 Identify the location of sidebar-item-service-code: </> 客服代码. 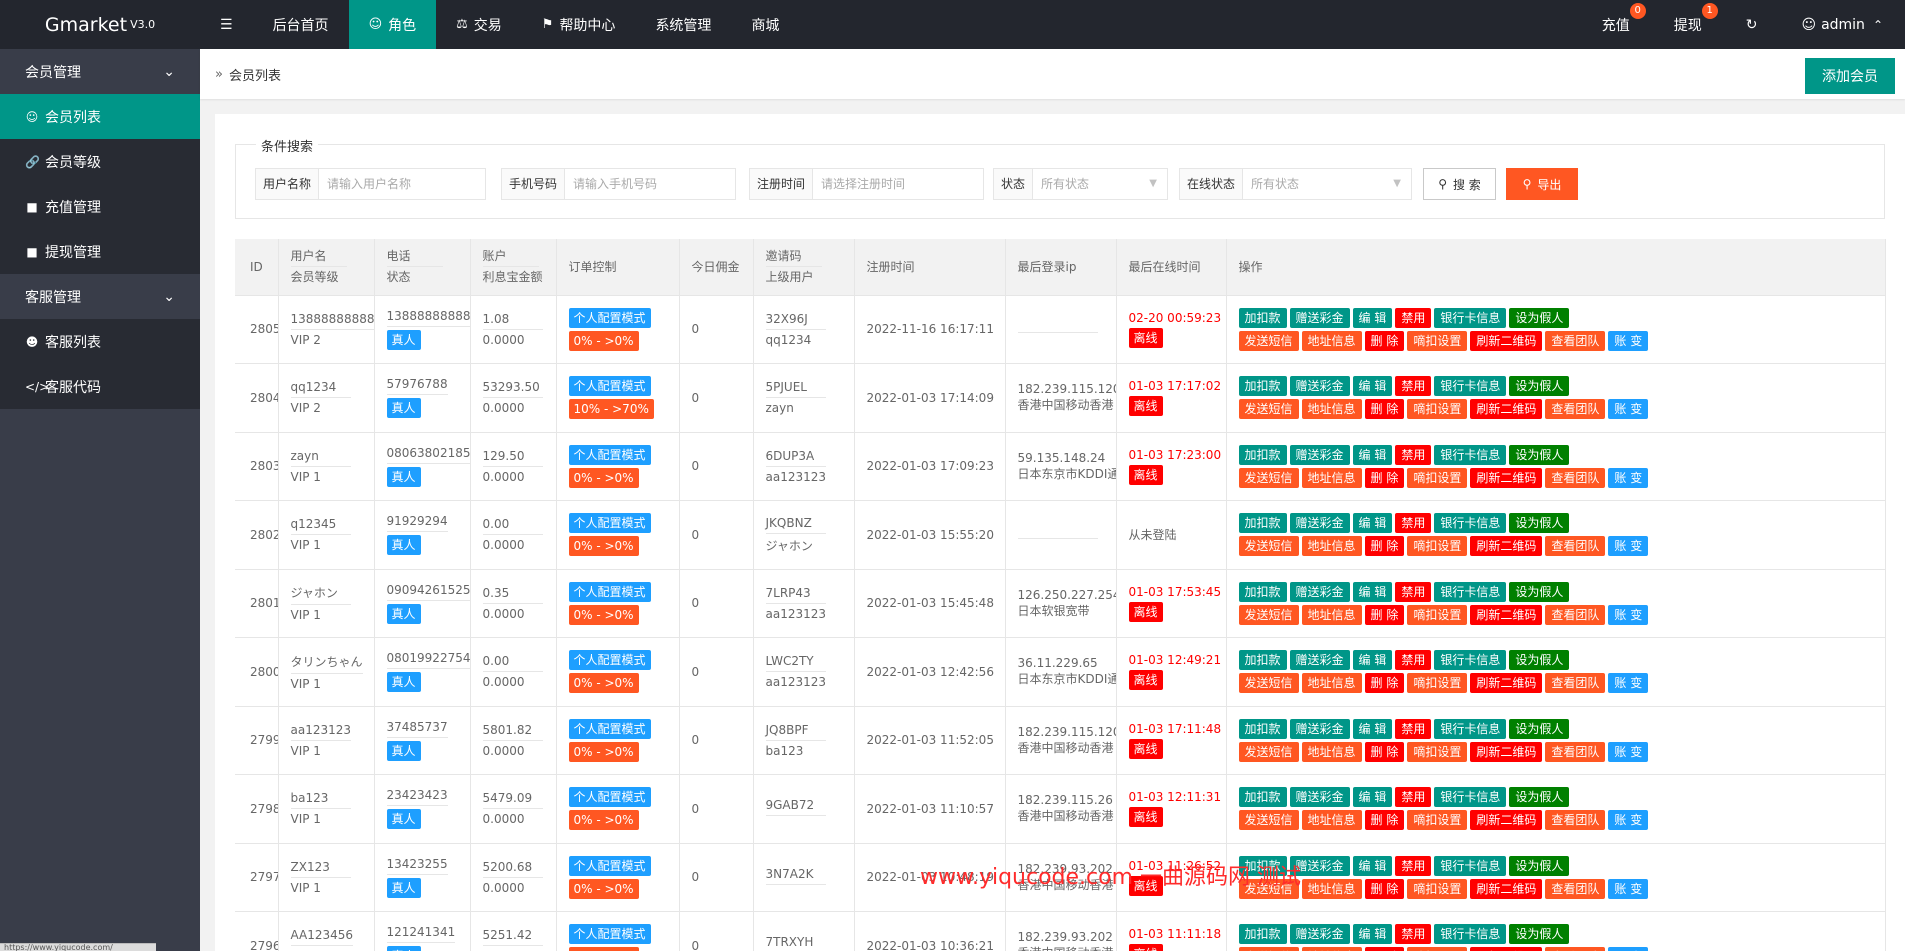
(100, 386).